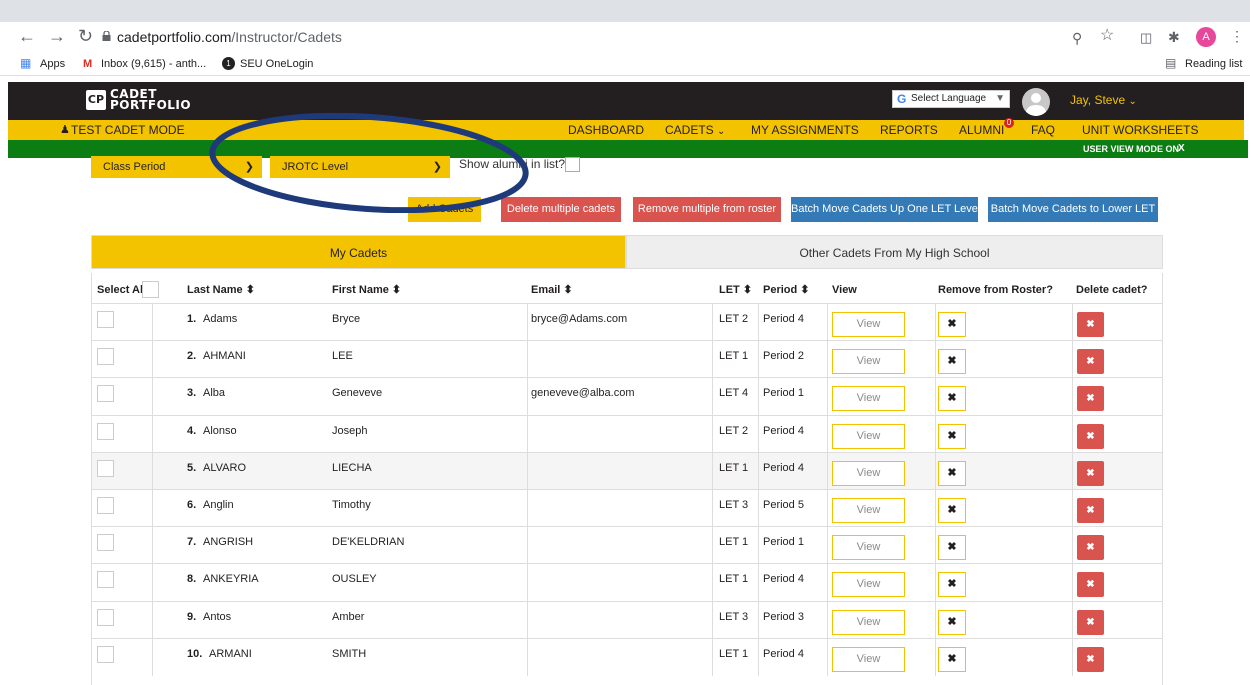 This screenshot has width=1250, height=685. Describe the element at coordinates (1181, 148) in the screenshot. I see `view-mode-close: X` at that location.